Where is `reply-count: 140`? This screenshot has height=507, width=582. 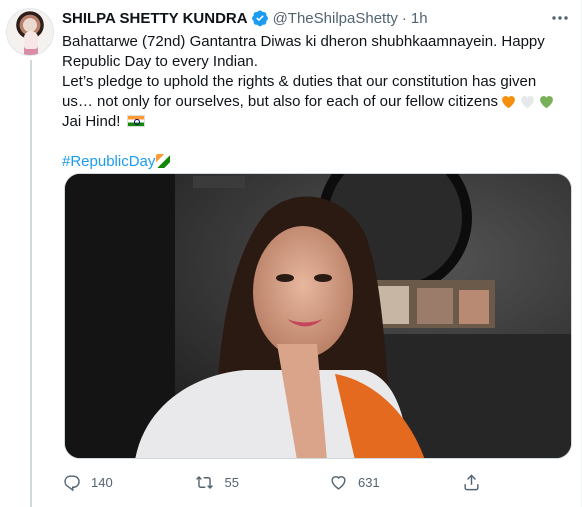
reply-count: 140 is located at coordinates (102, 482).